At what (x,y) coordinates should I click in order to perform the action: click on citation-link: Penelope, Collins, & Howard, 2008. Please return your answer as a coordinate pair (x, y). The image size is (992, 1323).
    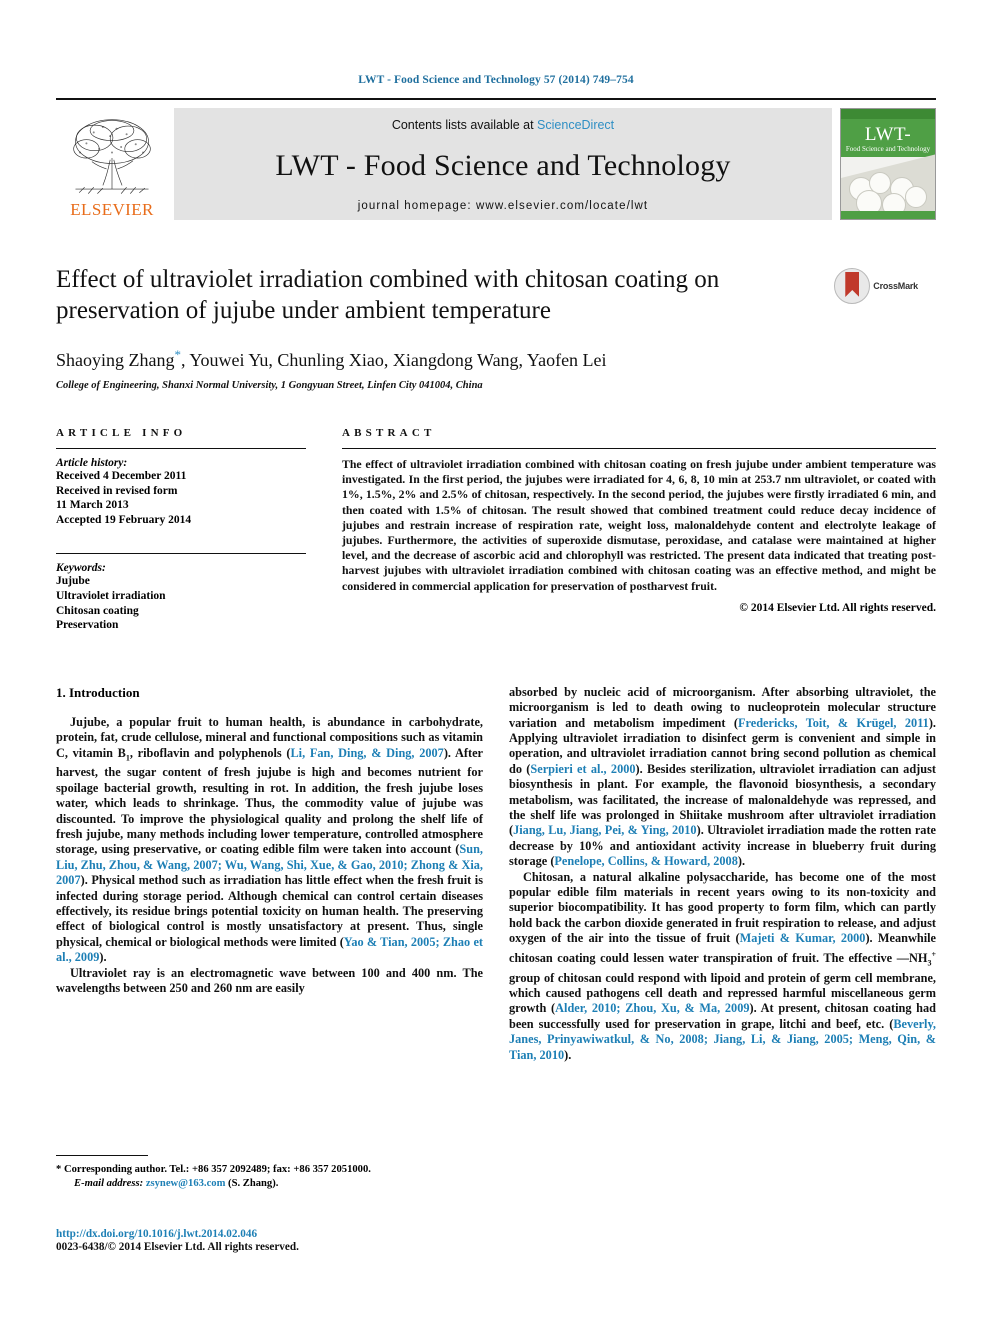
    Looking at the image, I should click on (645, 861).